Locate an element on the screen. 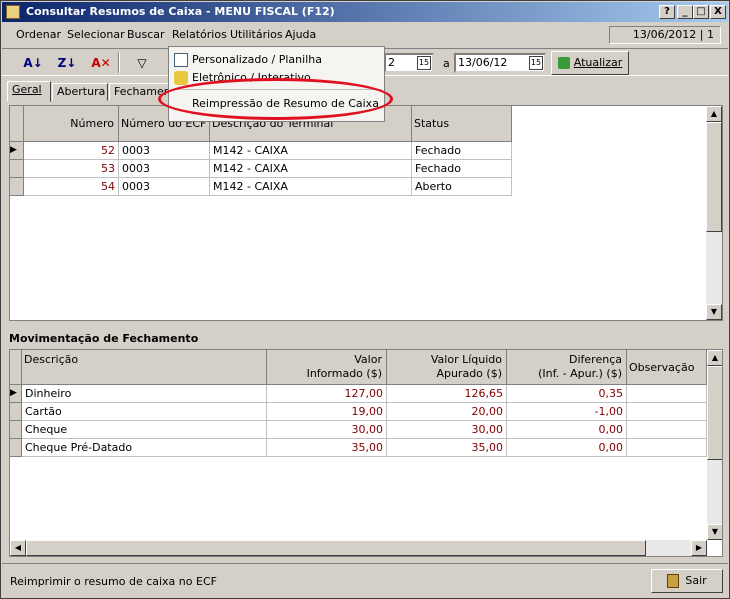 This screenshot has height=599, width=730. tab-geral: Geral is located at coordinates (29, 91).